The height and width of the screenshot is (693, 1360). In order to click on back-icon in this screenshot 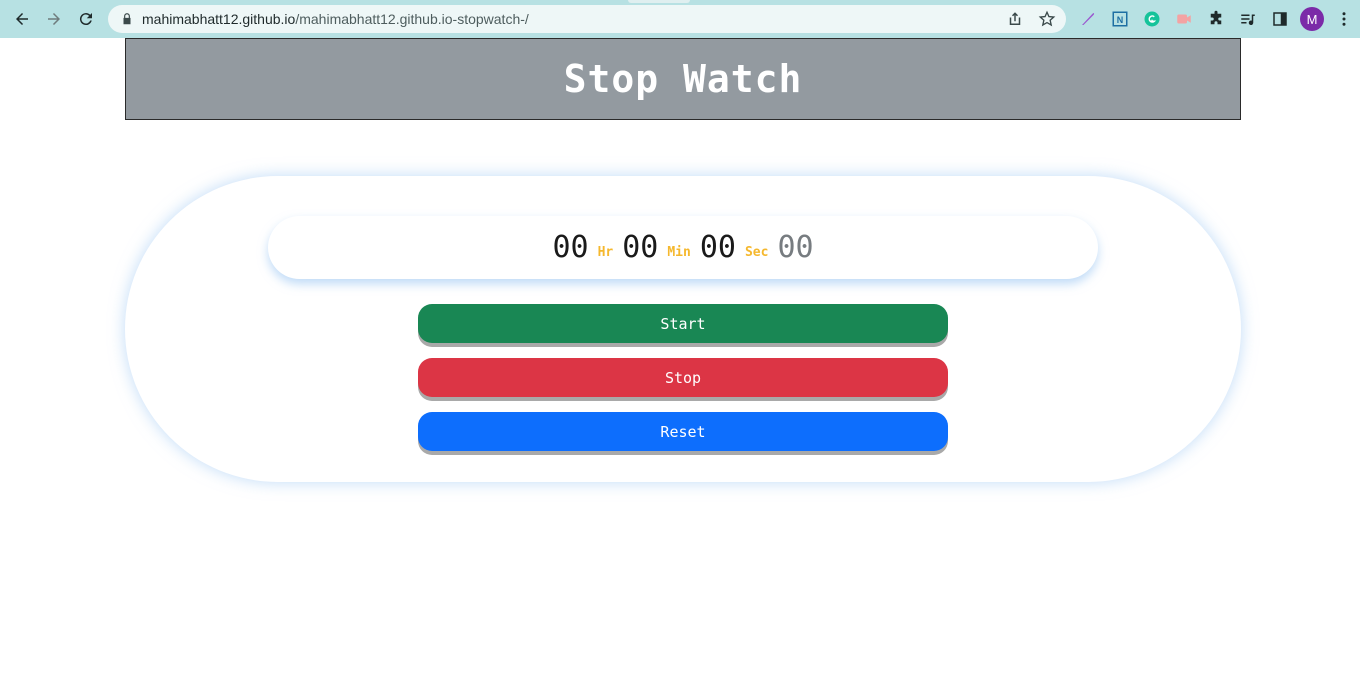, I will do `click(22, 19)`.